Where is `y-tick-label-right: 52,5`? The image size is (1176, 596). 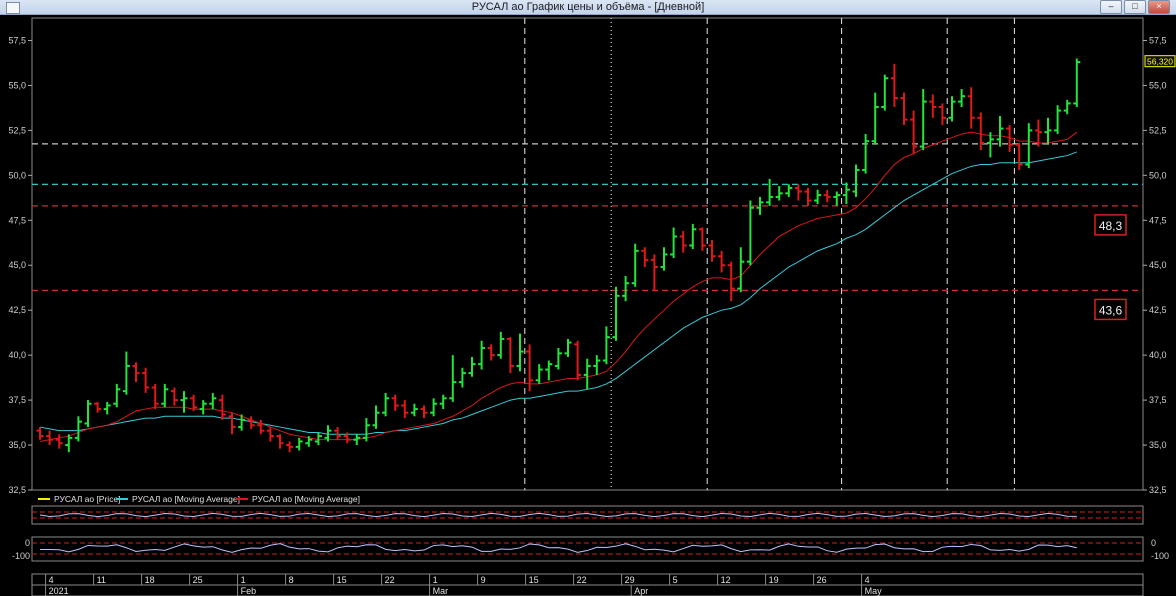 y-tick-label-right: 52,5 is located at coordinates (1158, 130).